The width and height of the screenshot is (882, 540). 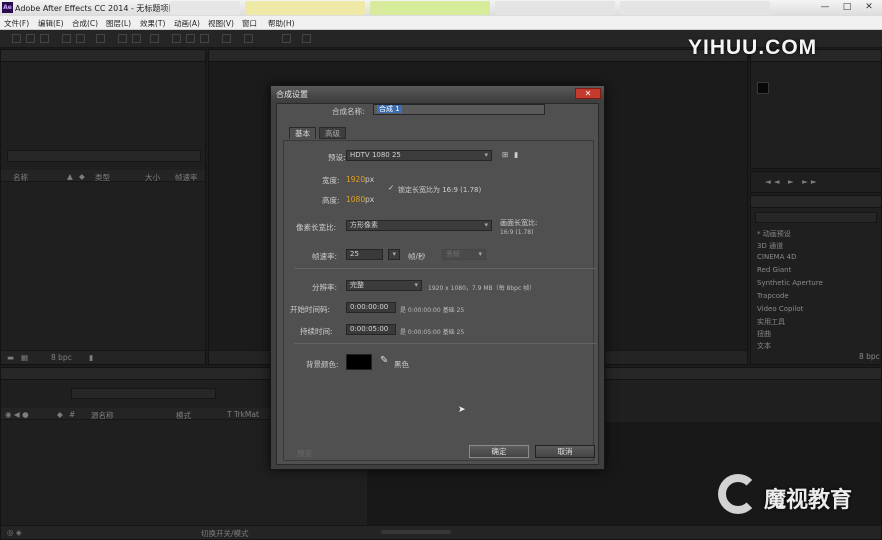 I want to click on delete-preset-icon: ▮, so click(x=516, y=154).